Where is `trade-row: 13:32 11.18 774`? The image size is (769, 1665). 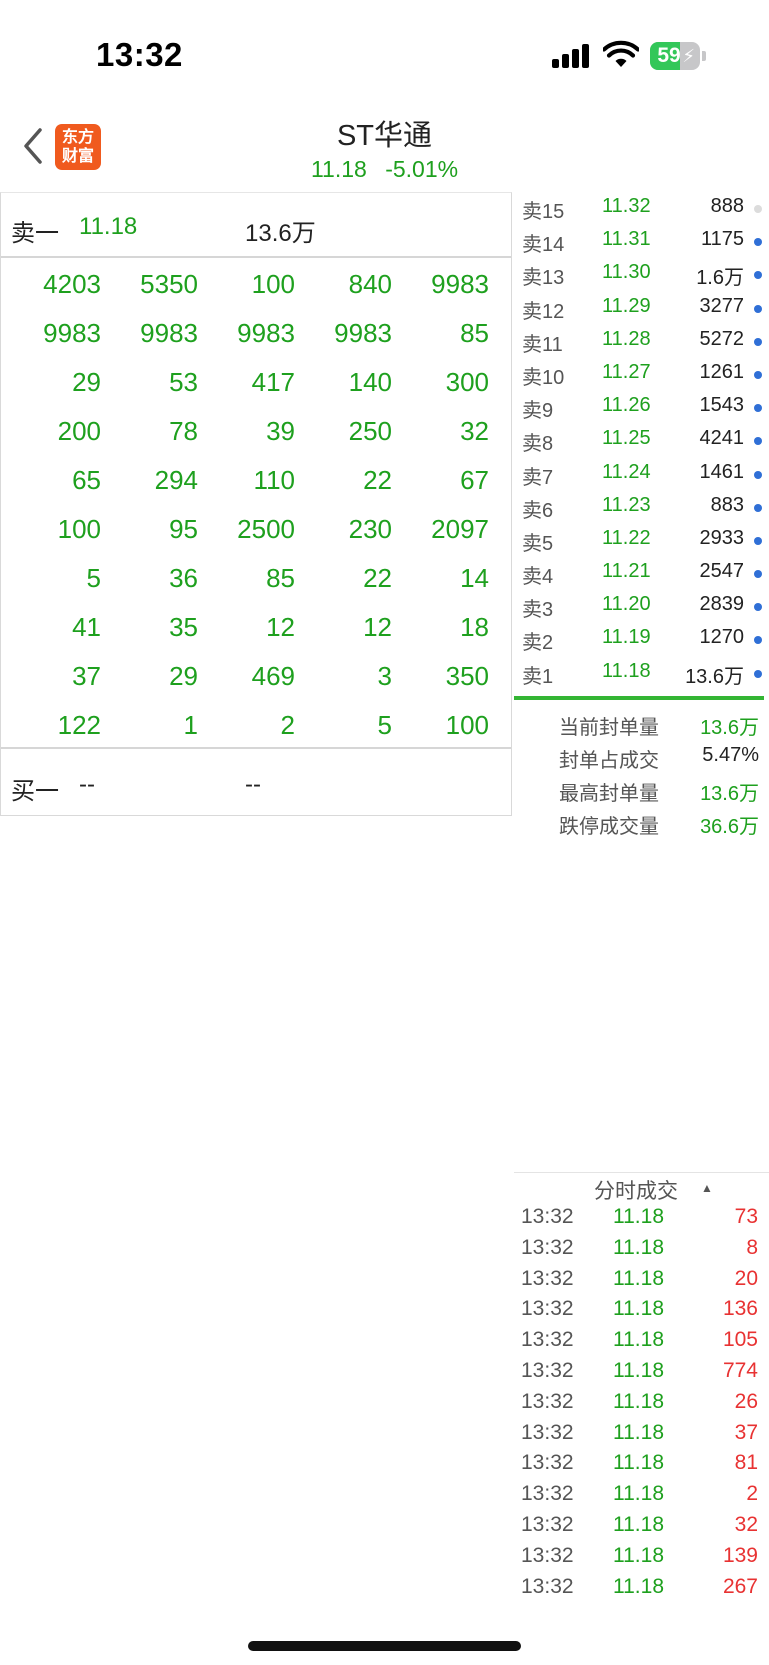 trade-row: 13:32 11.18 774 is located at coordinates (641, 1371).